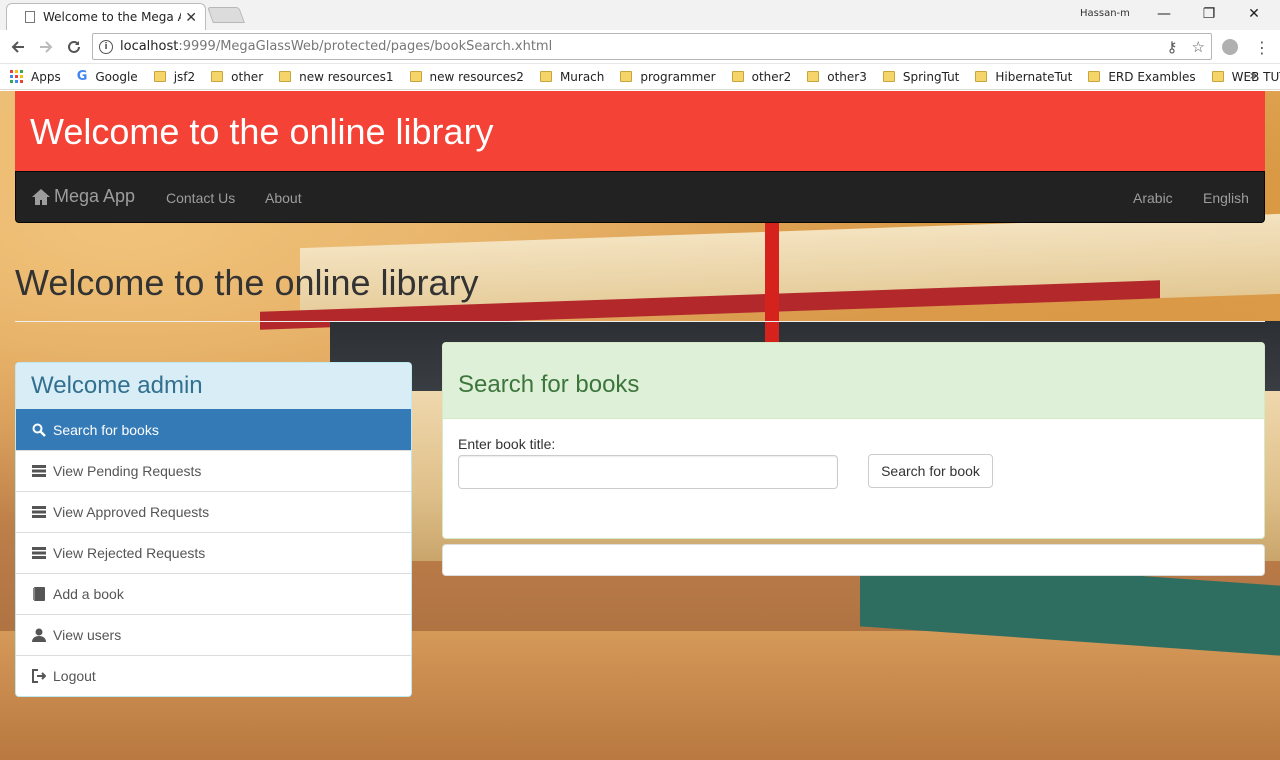 The image size is (1280, 760). Describe the element at coordinates (853, 381) in the screenshot. I see `search-panel-heading: Search for books` at that location.